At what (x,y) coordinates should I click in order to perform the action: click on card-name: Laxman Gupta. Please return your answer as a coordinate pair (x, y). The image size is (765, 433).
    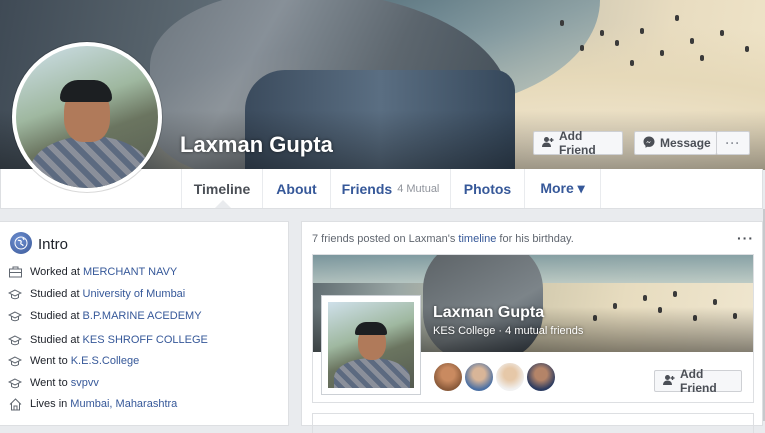
    Looking at the image, I should click on (488, 313).